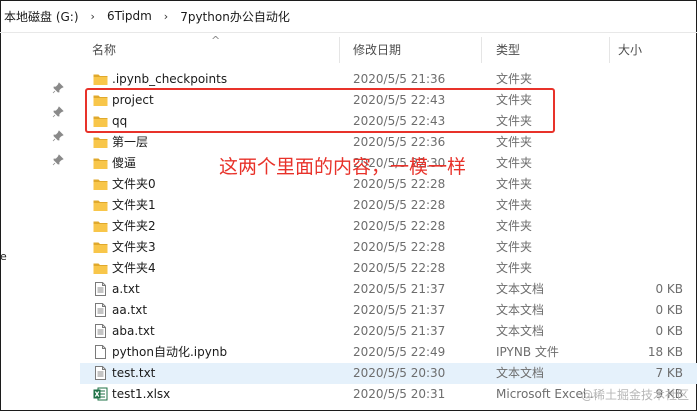 The image size is (699, 413). Describe the element at coordinates (320, 110) in the screenshot. I see `highlight-box` at that location.